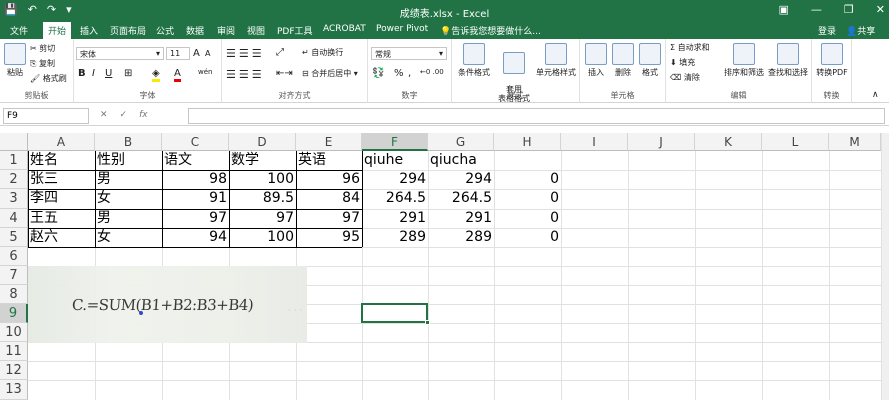 The image size is (889, 400). I want to click on restore-icon: ❐, so click(849, 9).